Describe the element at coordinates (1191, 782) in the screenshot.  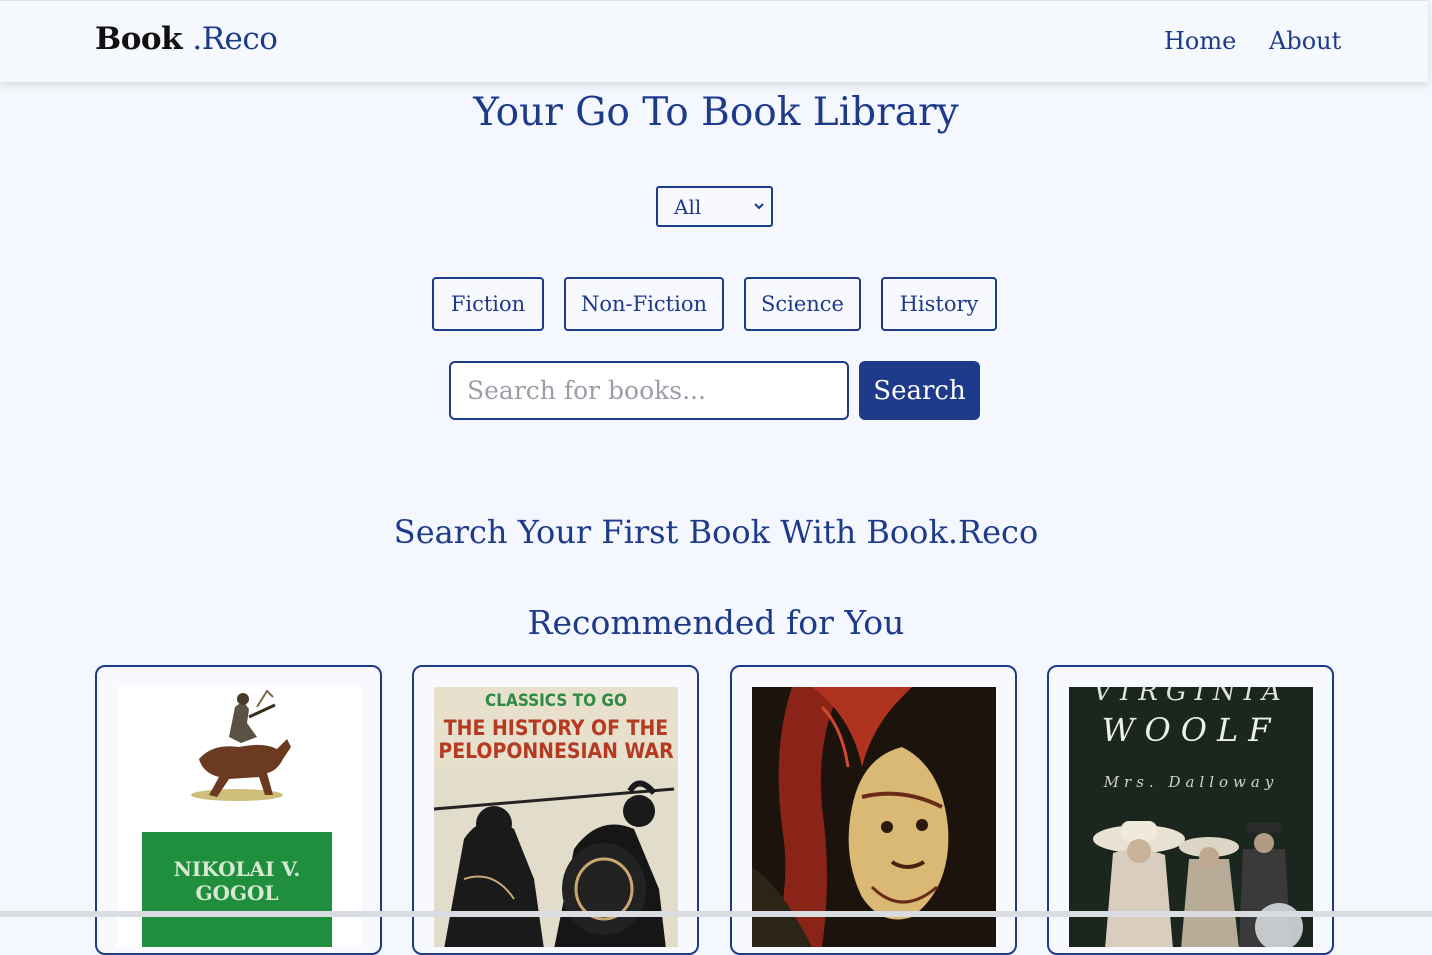
I see `book-title-text: Mrs. Dalloway` at that location.